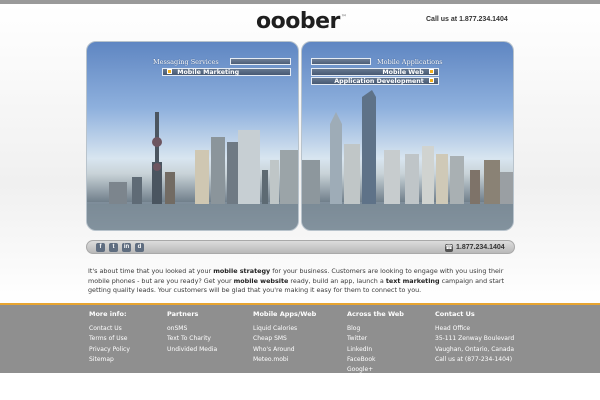 This screenshot has height=400, width=600. What do you see at coordinates (139, 247) in the screenshot?
I see `delicious-icon: d` at bounding box center [139, 247].